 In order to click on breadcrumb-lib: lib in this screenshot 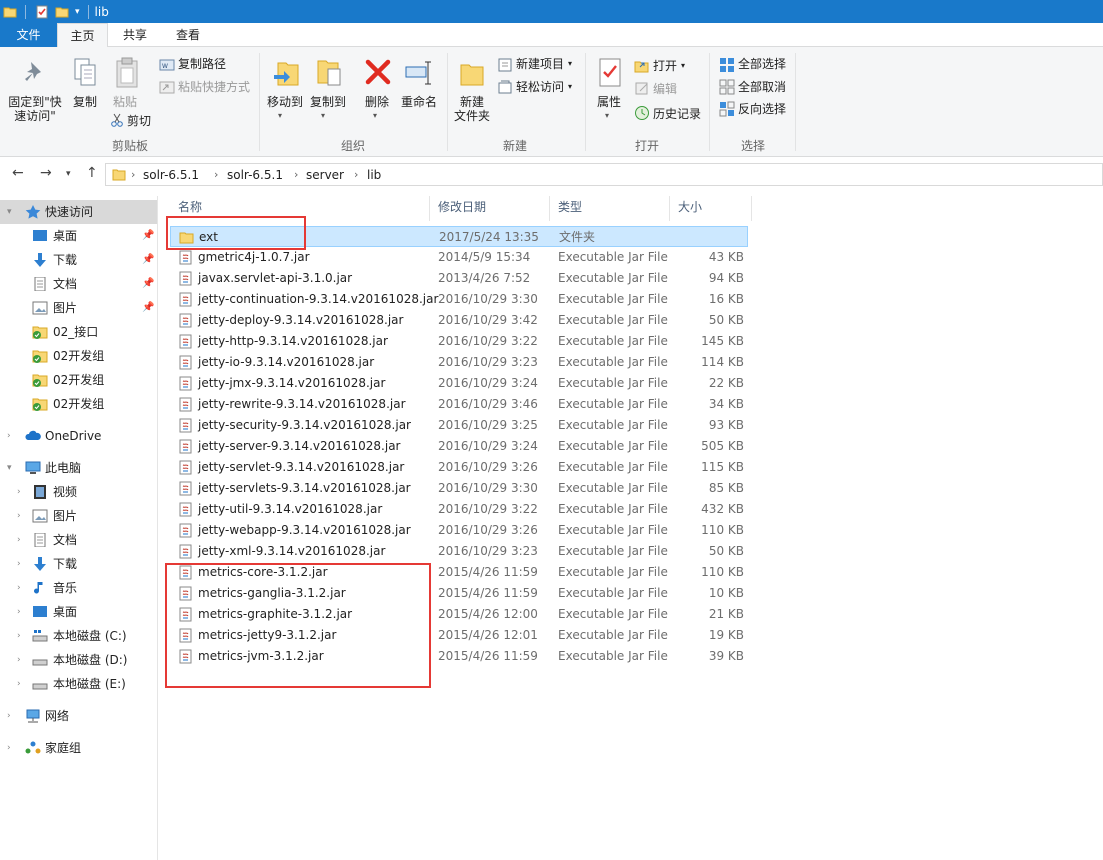, I will do `click(374, 175)`.